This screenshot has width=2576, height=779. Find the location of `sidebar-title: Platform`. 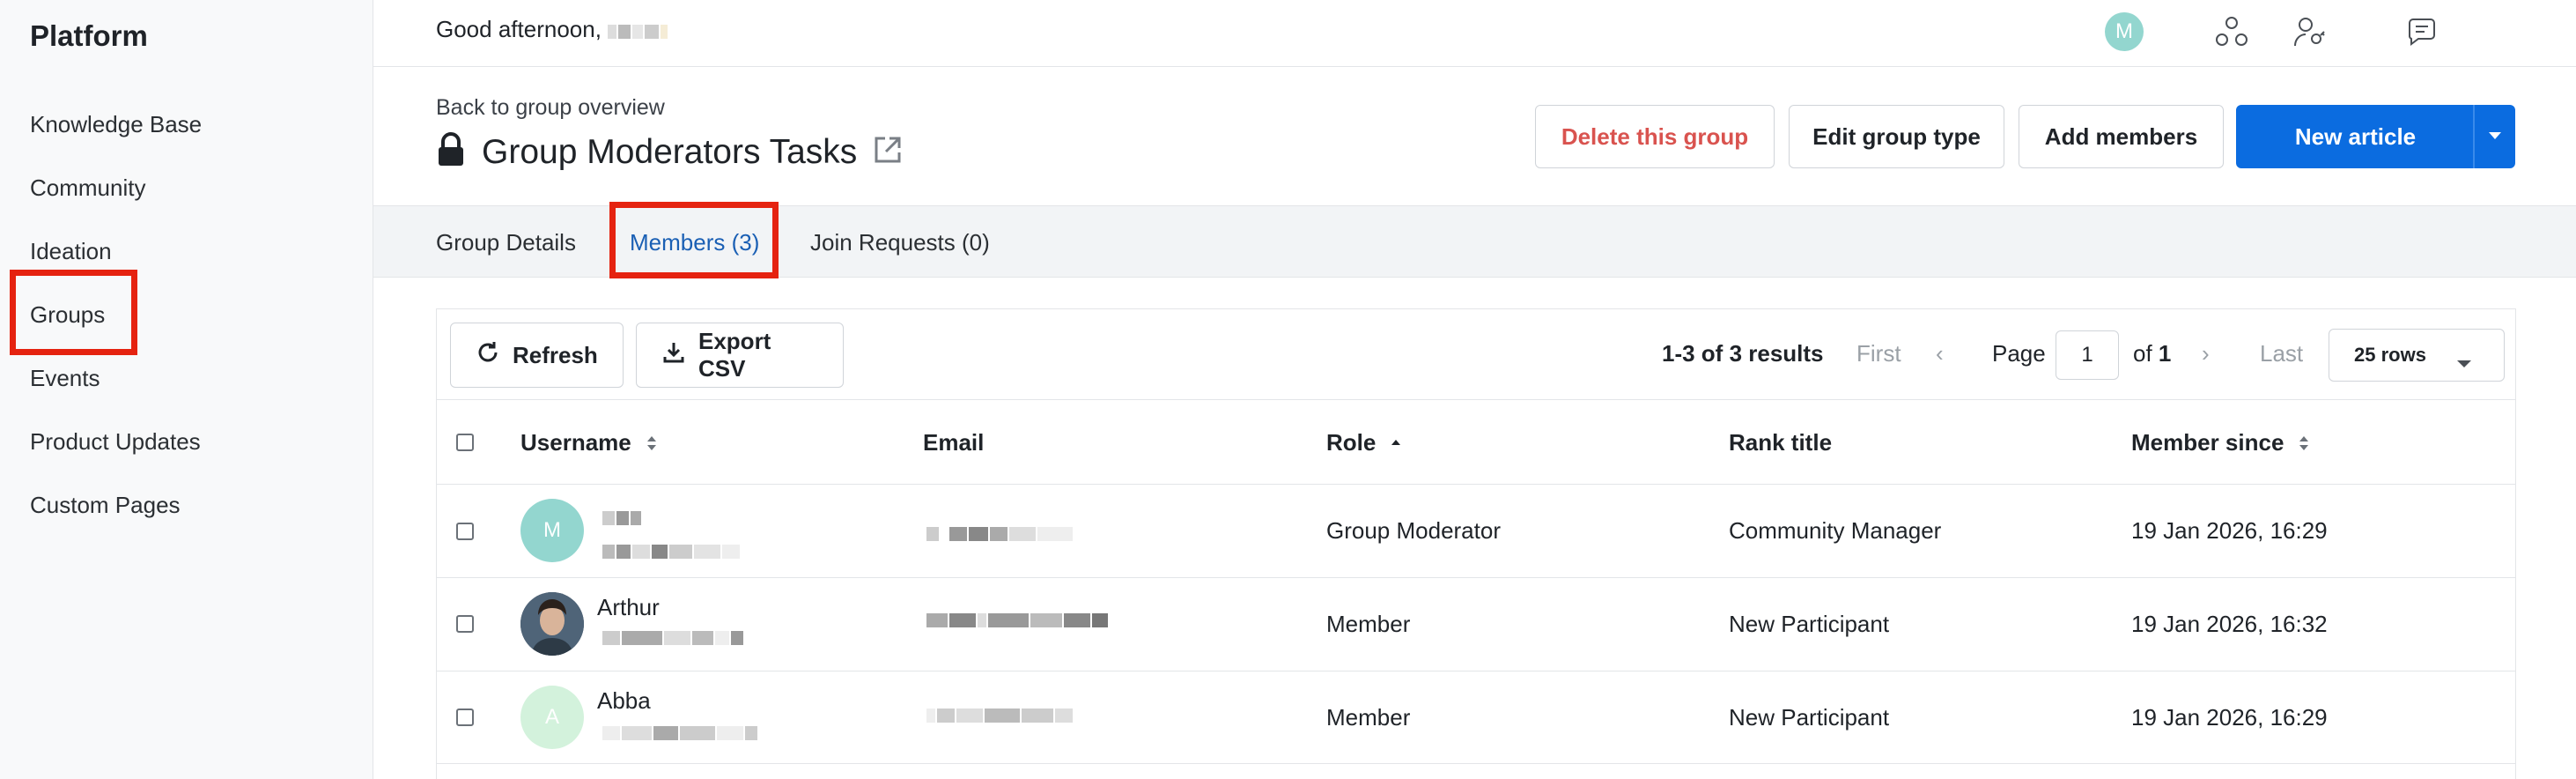

sidebar-title: Platform is located at coordinates (89, 35).